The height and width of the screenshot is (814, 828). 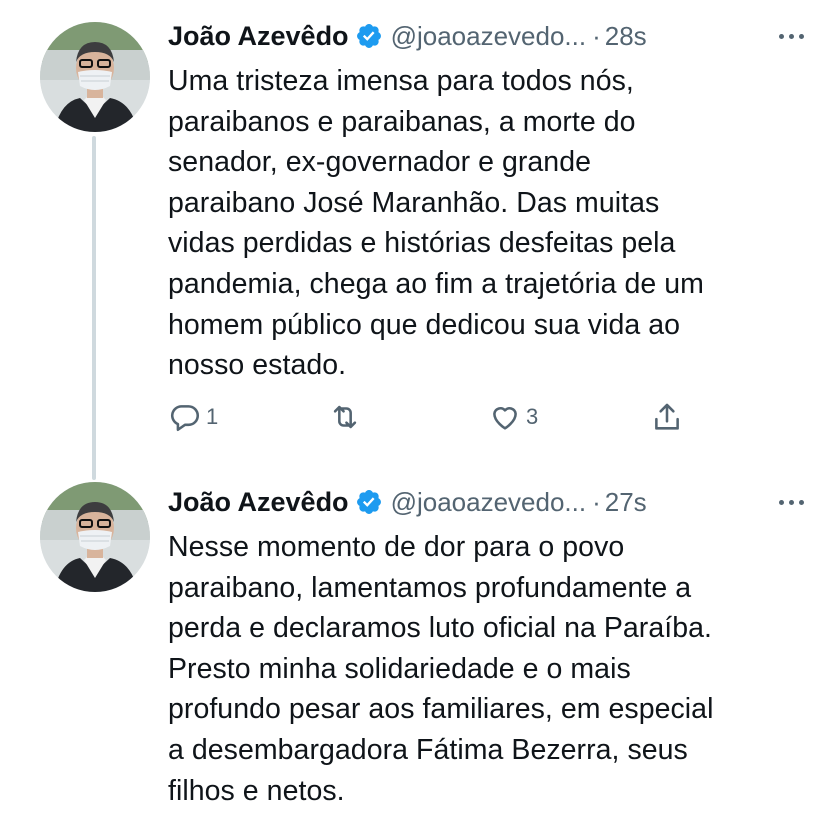 I want to click on tweet-actions: 1 3, so click(x=488, y=425).